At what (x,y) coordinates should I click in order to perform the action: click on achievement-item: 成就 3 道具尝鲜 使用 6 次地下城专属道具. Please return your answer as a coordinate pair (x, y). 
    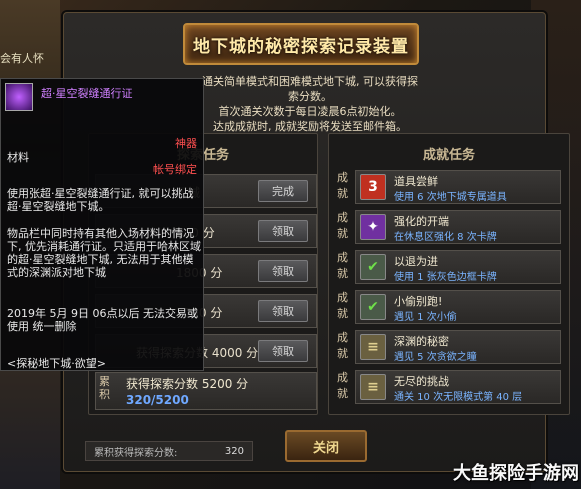
    Looking at the image, I should click on (449, 187).